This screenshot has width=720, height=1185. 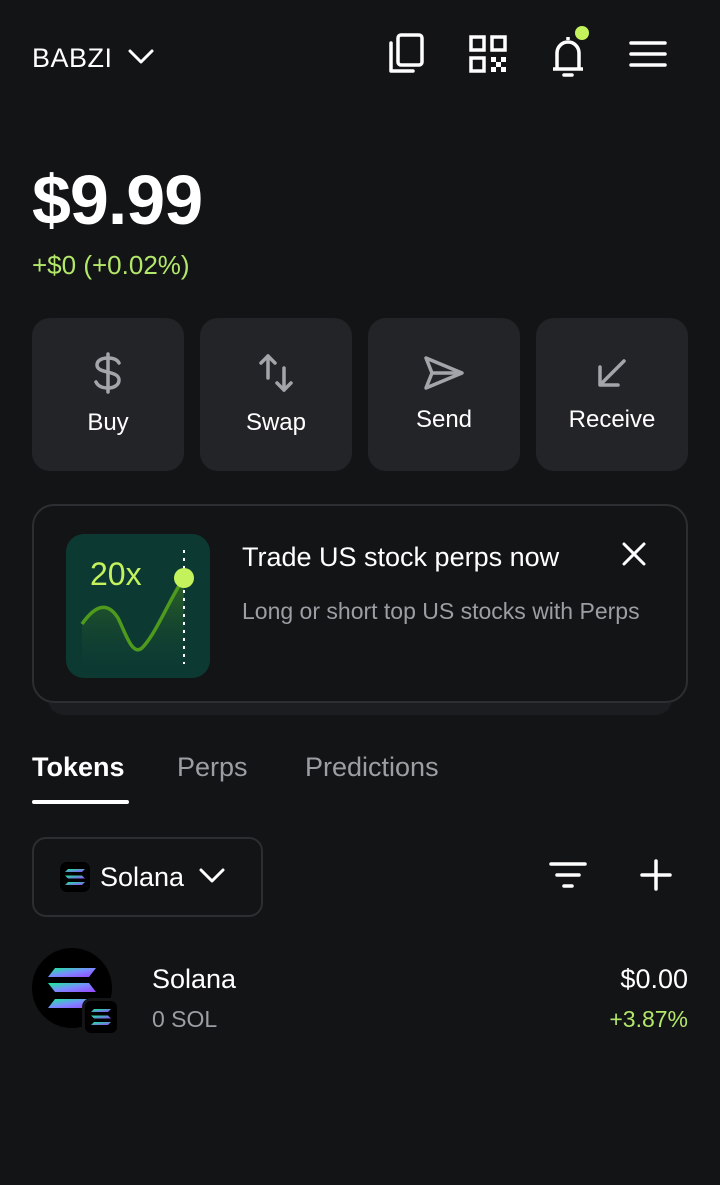 I want to click on account-selector: BABZI, so click(x=93, y=58).